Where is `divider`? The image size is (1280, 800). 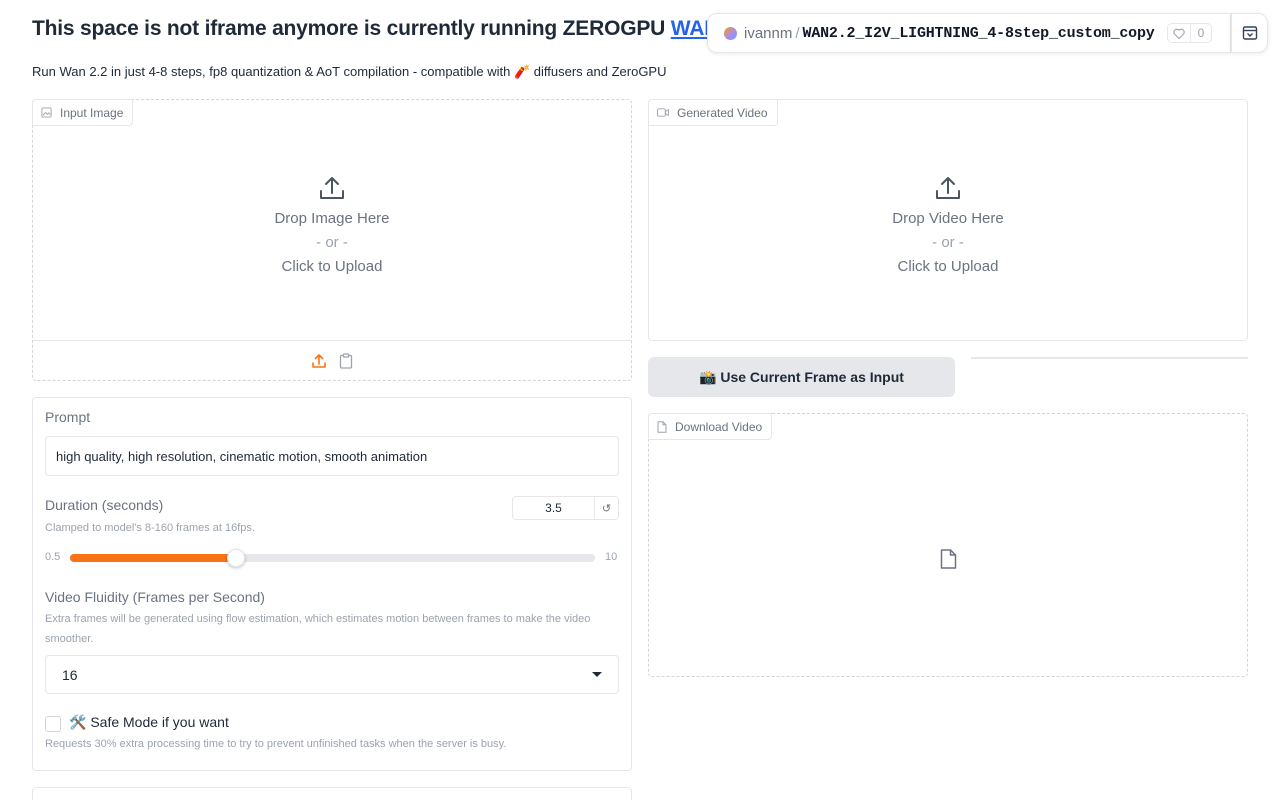
divider is located at coordinates (1109, 358).